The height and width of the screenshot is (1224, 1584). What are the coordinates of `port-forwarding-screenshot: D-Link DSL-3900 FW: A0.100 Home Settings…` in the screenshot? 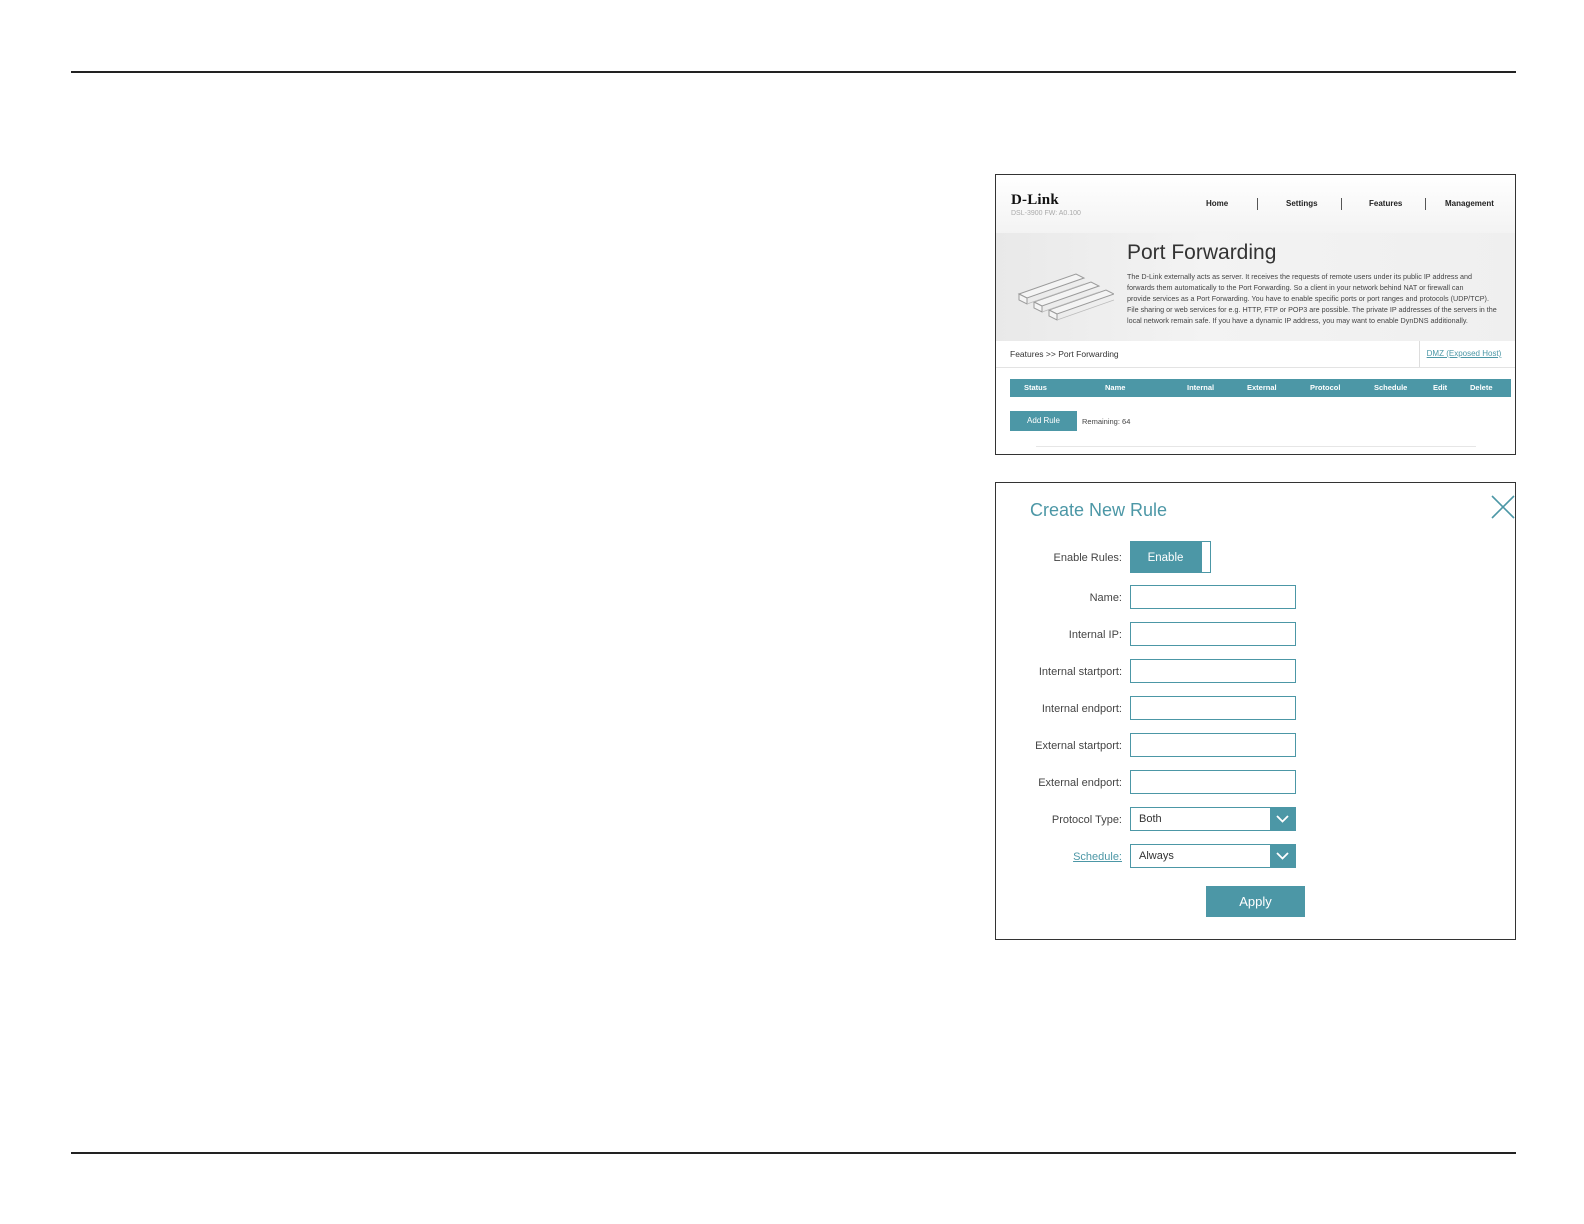 It's located at (1255, 314).